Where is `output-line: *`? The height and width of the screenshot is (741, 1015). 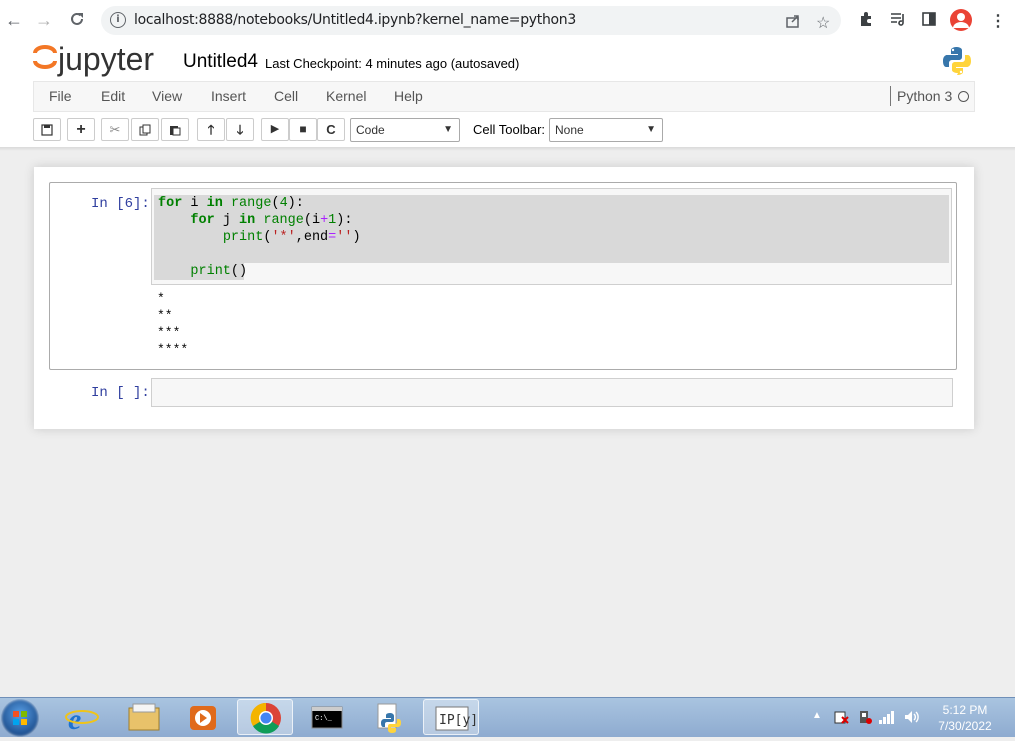
output-line: * is located at coordinates (161, 298).